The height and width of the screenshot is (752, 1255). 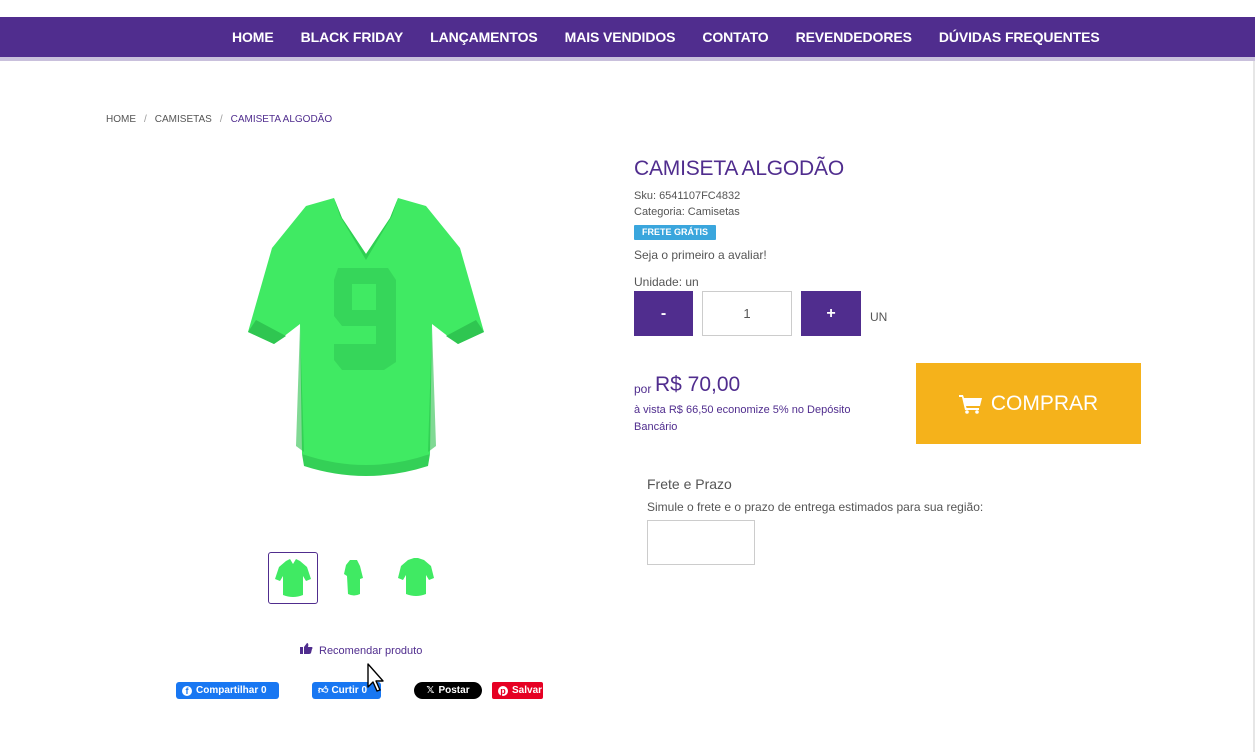 What do you see at coordinates (281, 119) in the screenshot?
I see `breadcrumb-current: CAMISETA ALGODÃO` at bounding box center [281, 119].